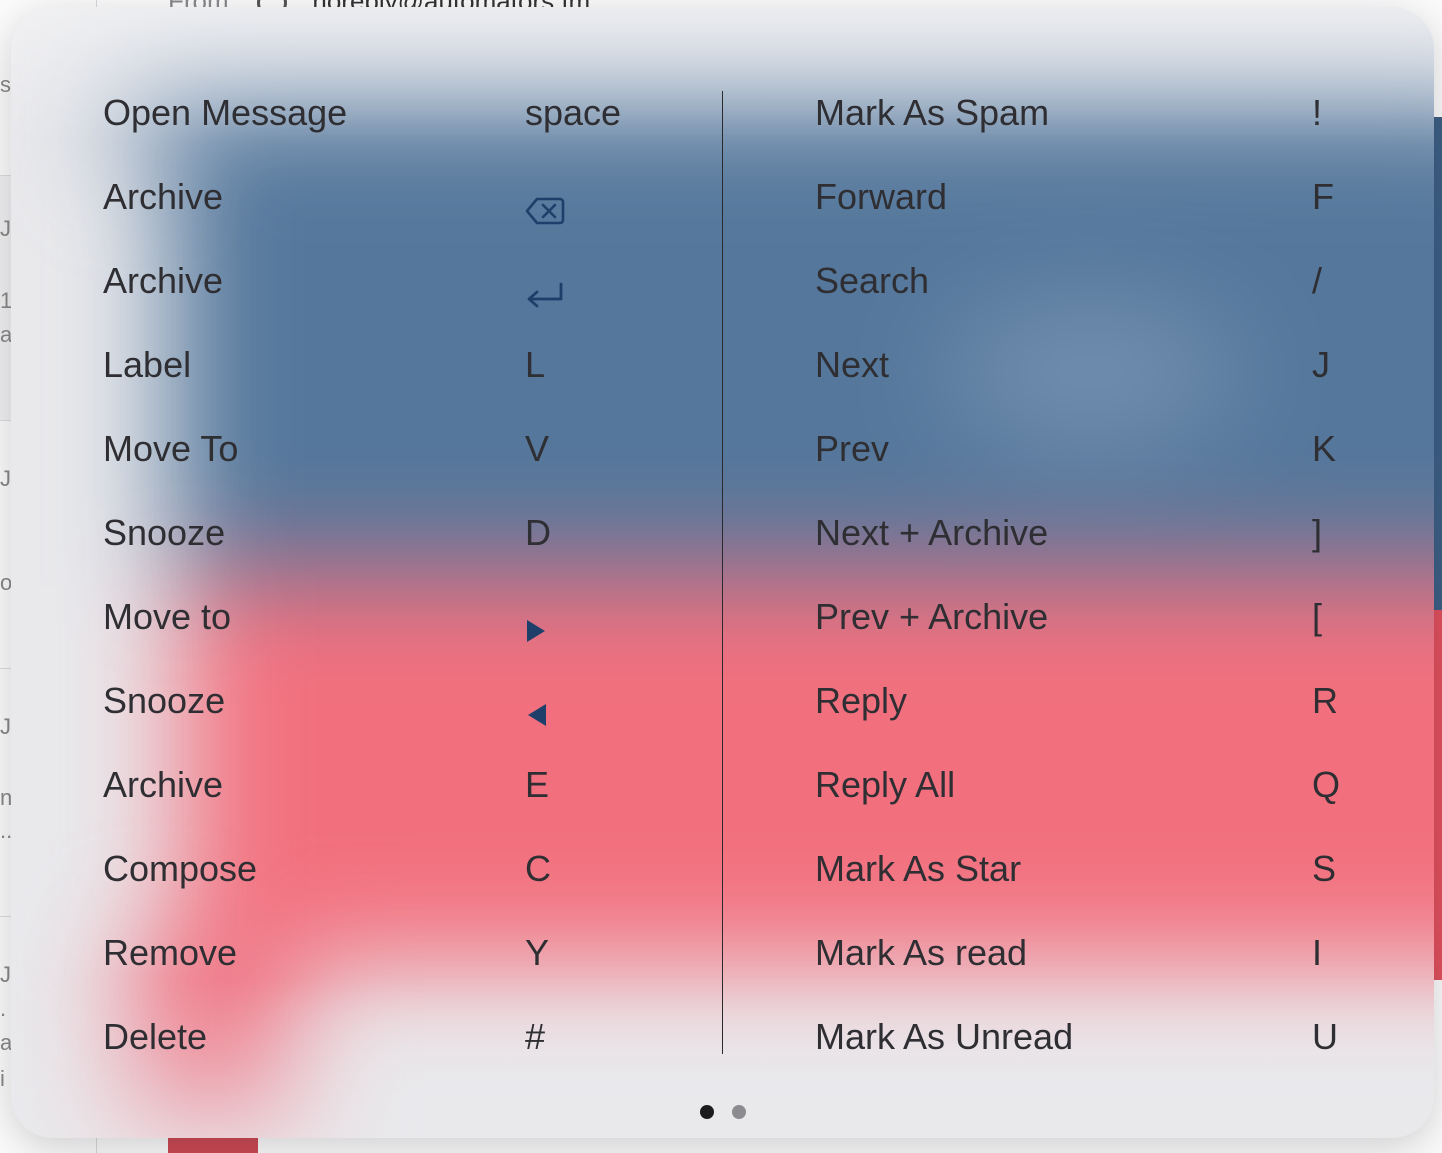 This screenshot has width=1442, height=1153. Describe the element at coordinates (537, 448) in the screenshot. I see `shortcut-key: V` at that location.